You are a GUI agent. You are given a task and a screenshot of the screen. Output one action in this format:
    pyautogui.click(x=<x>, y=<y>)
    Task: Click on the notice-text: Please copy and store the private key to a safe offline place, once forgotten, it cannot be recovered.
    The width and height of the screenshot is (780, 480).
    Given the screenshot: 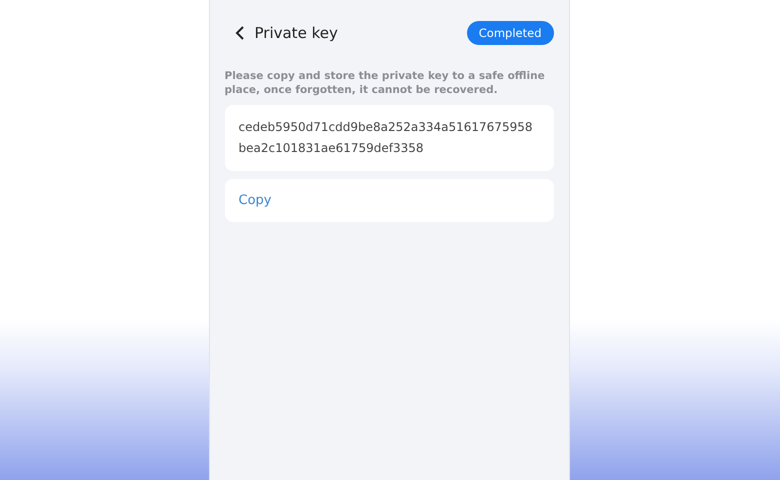 What is the action you would take?
    pyautogui.click(x=385, y=83)
    